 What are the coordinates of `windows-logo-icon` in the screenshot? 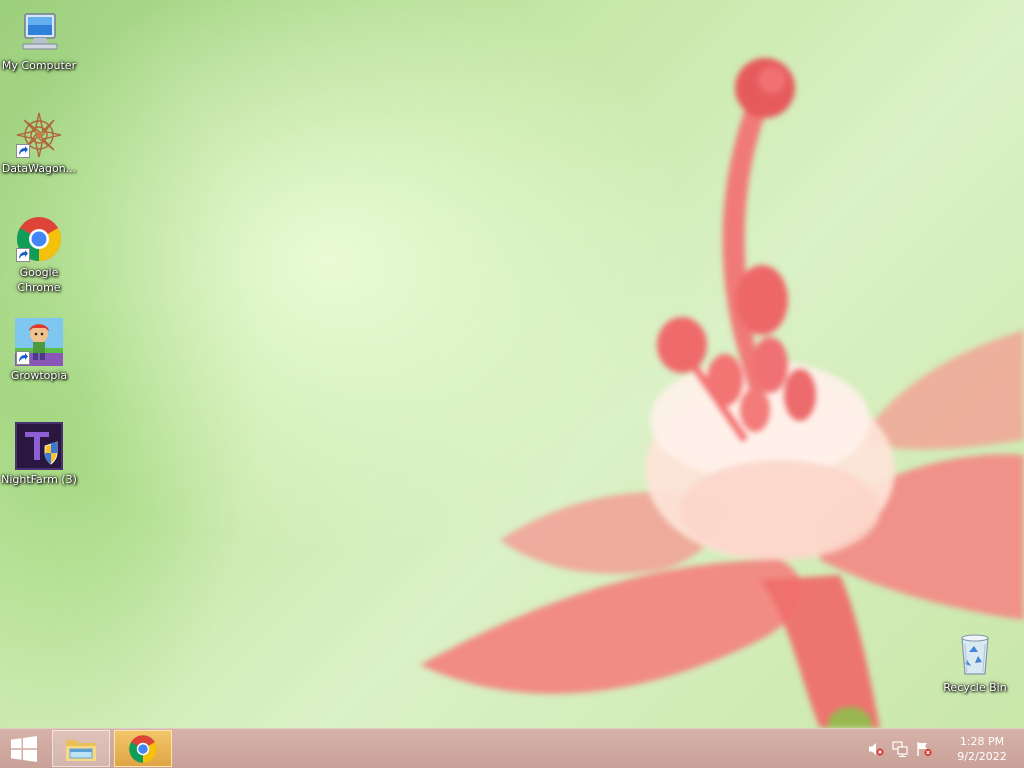 It's located at (24, 748).